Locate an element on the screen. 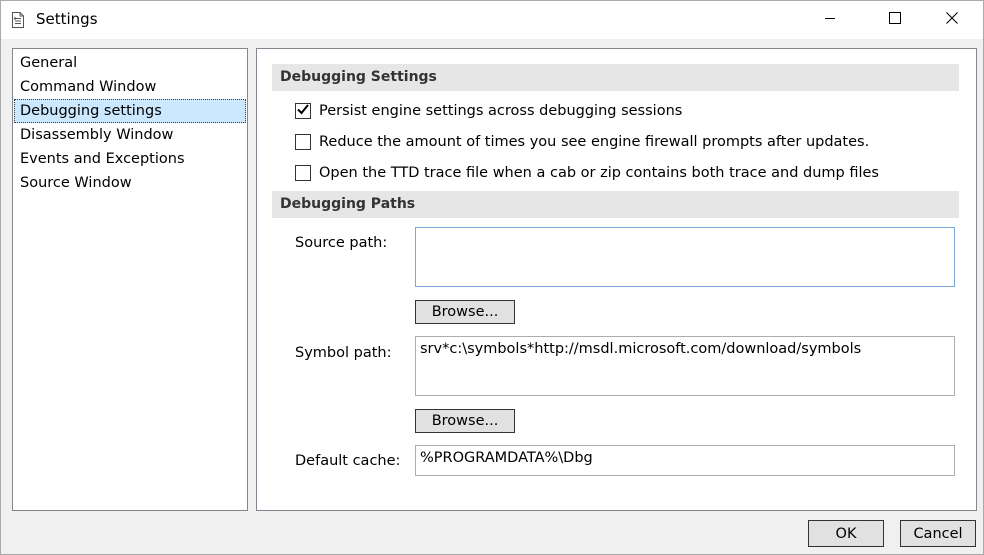  sidebar-item-general: General is located at coordinates (130, 63).